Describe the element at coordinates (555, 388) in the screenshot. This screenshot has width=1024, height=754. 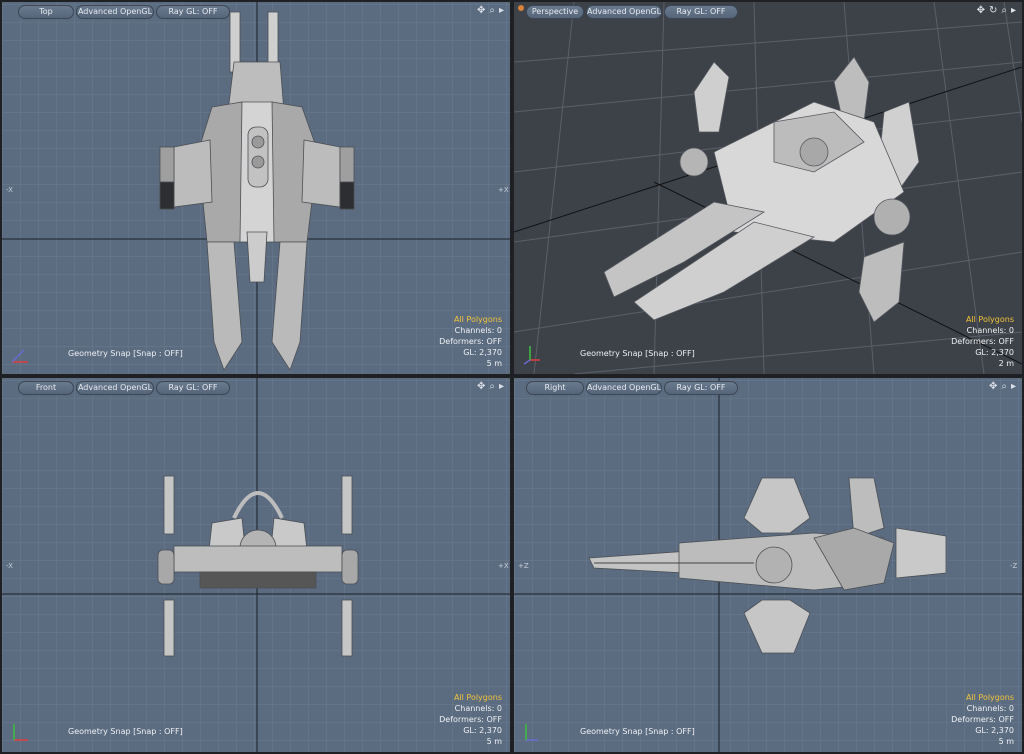
I see `view-type-button: Right` at that location.